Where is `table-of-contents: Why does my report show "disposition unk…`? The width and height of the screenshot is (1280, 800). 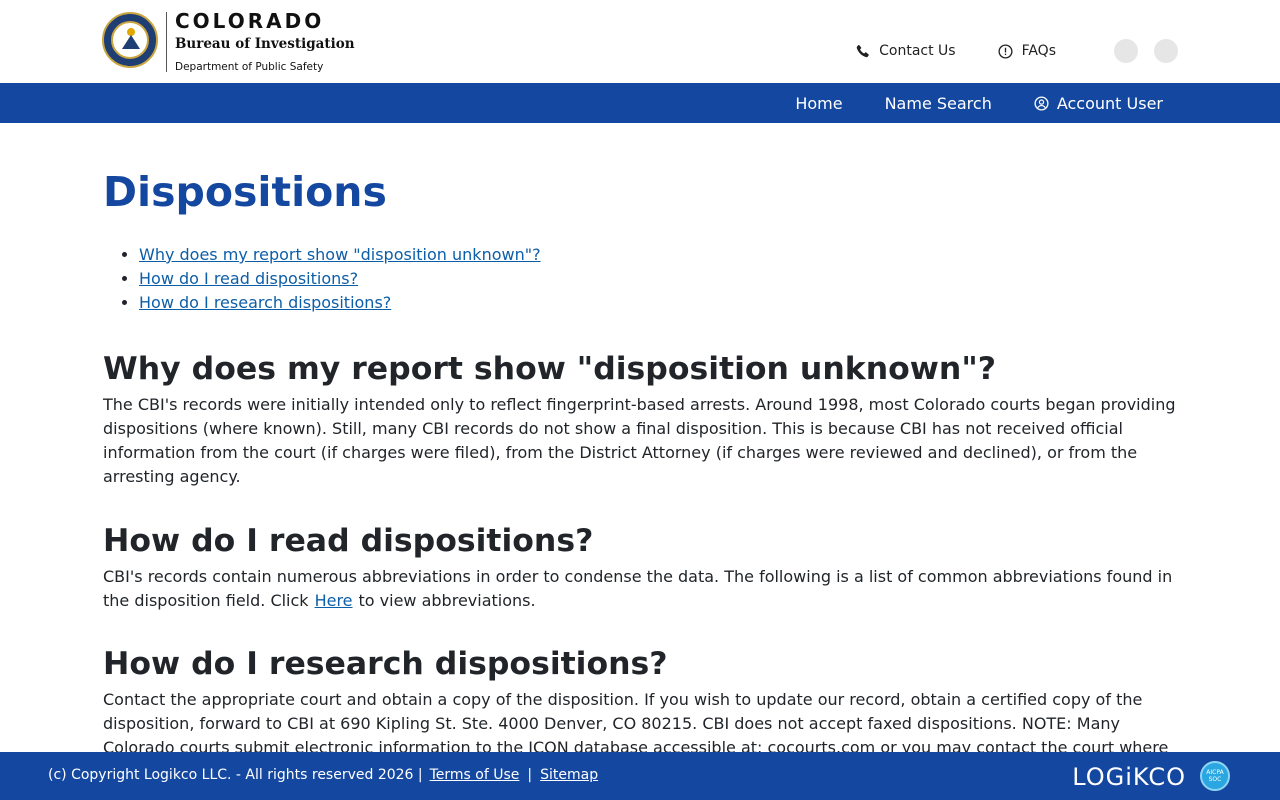 table-of-contents: Why does my report show "disposition unk… is located at coordinates (643, 279).